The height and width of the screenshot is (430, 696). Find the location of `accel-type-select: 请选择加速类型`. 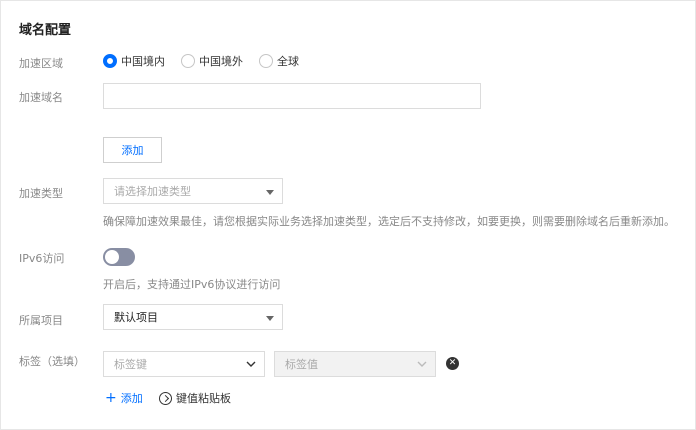

accel-type-select: 请选择加速类型 is located at coordinates (193, 191).